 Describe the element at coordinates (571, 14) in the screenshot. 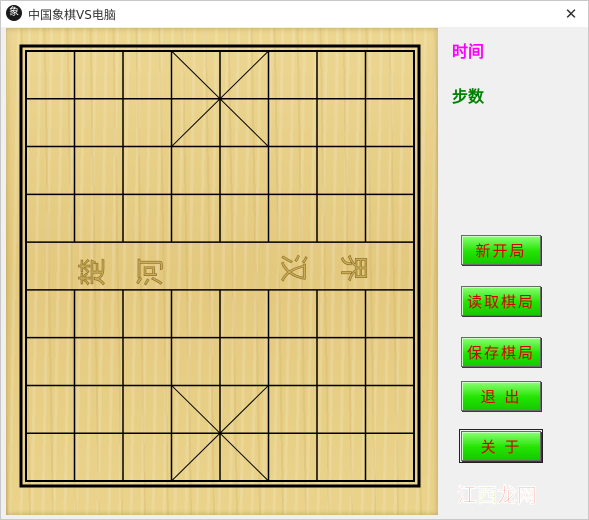

I see `close-button: ✕` at that location.